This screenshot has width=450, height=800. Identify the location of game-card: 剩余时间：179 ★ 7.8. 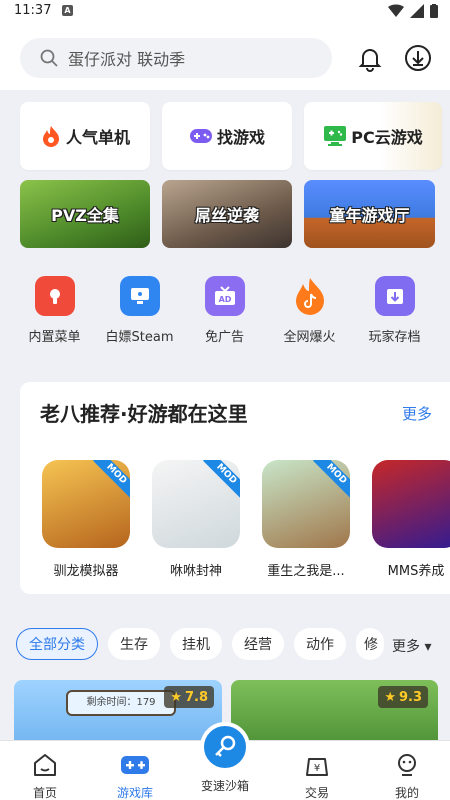
(118, 710).